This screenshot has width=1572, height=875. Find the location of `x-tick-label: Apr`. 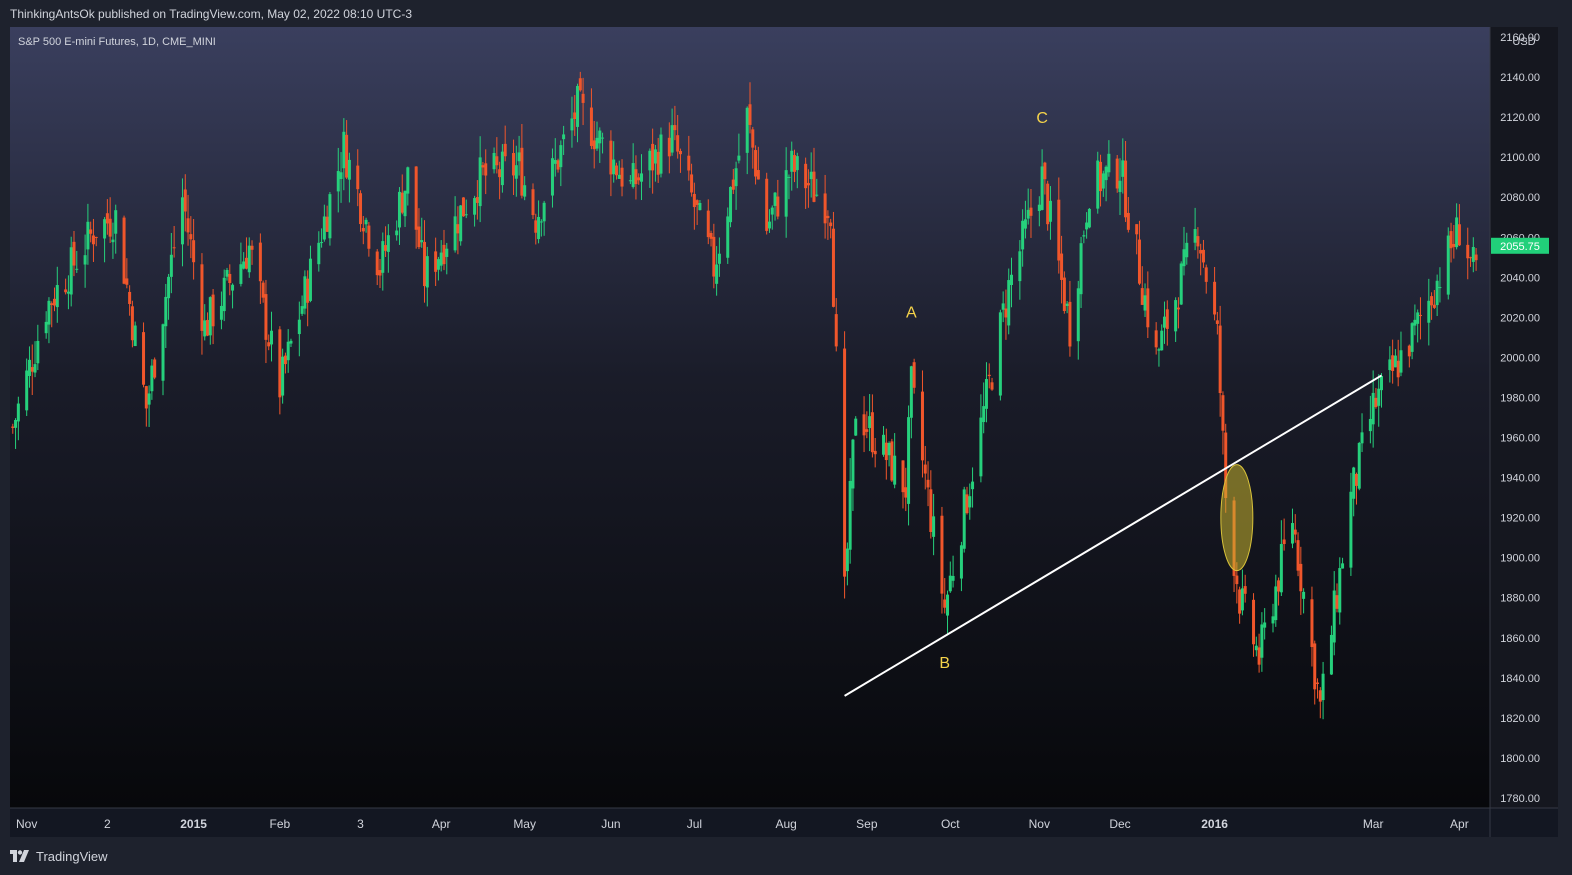

x-tick-label: Apr is located at coordinates (441, 824).